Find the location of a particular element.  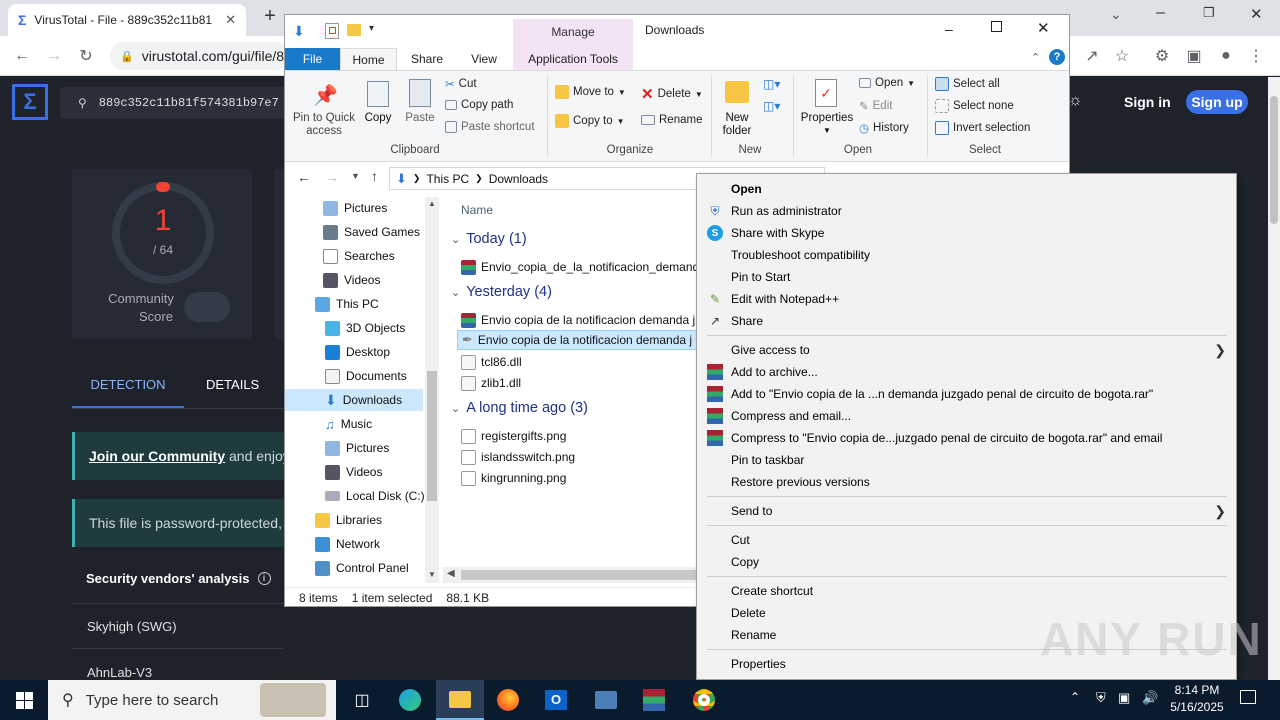

column-header-name: Name is located at coordinates (477, 210).